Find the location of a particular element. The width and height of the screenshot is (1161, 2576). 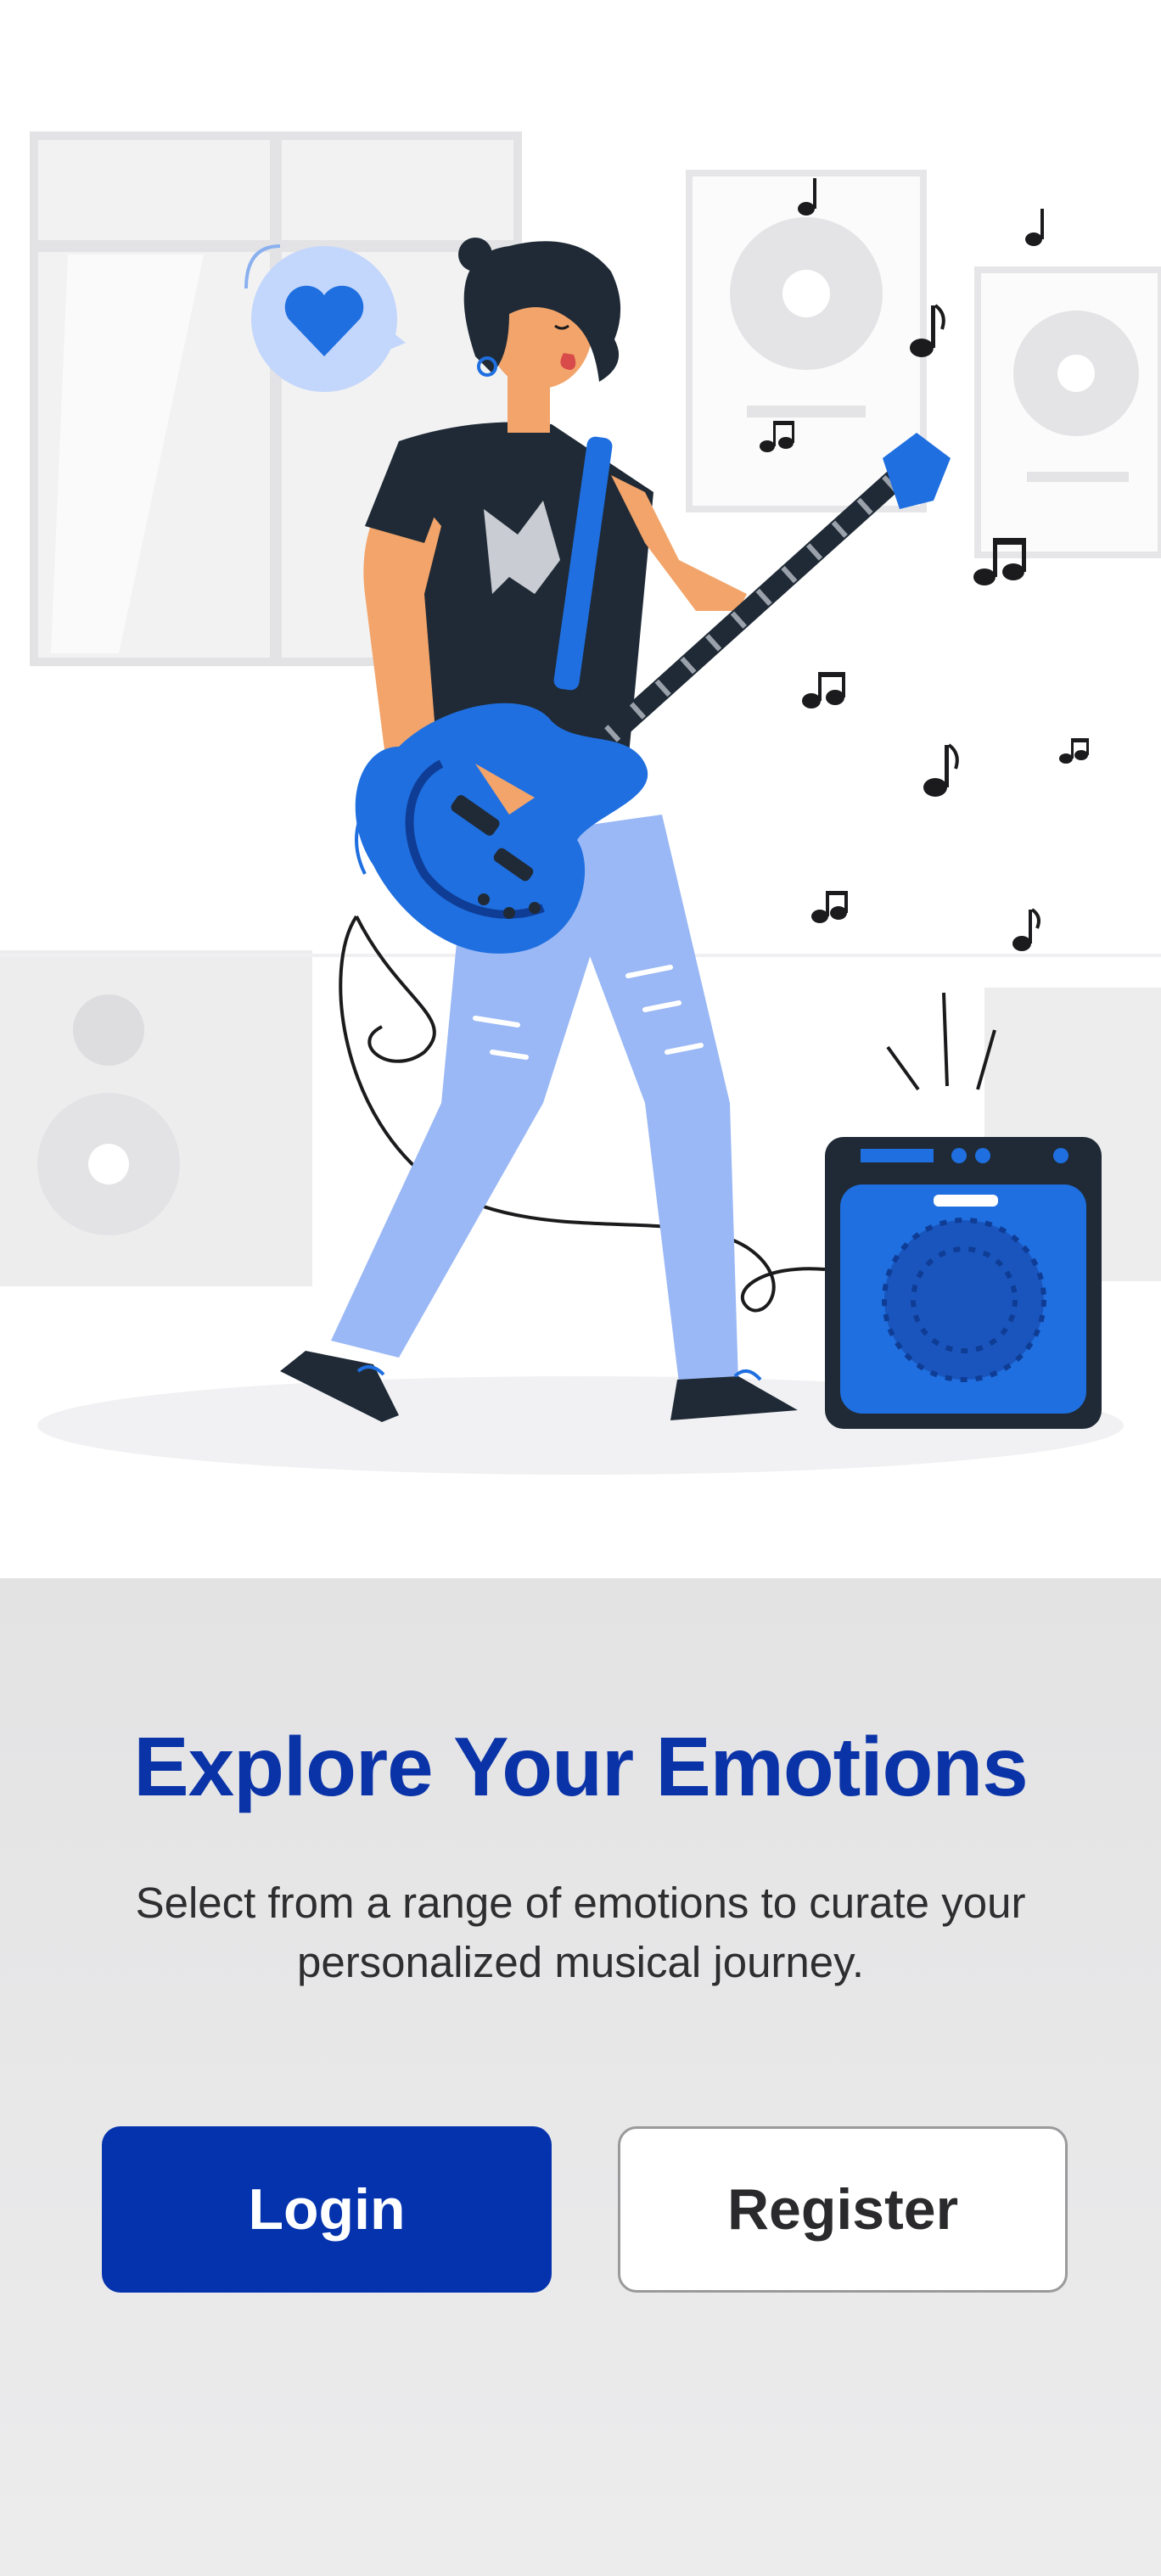

login-button: Login is located at coordinates (327, 2209).